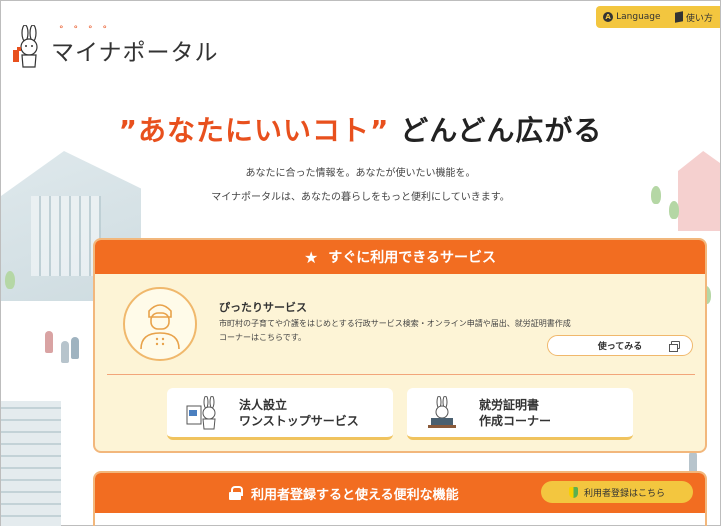 This screenshot has height=526, width=721. What do you see at coordinates (31, 463) in the screenshot?
I see `building-illustration` at bounding box center [31, 463].